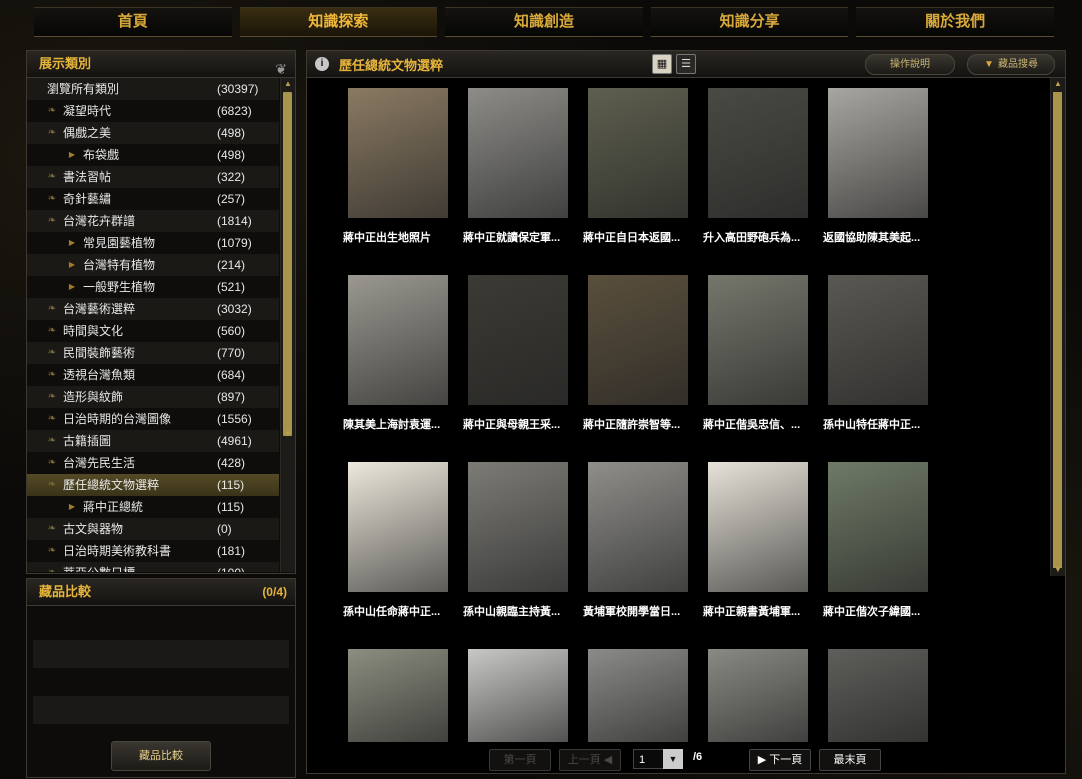  I want to click on category-label: 台灣花卉群譜, so click(99, 221).